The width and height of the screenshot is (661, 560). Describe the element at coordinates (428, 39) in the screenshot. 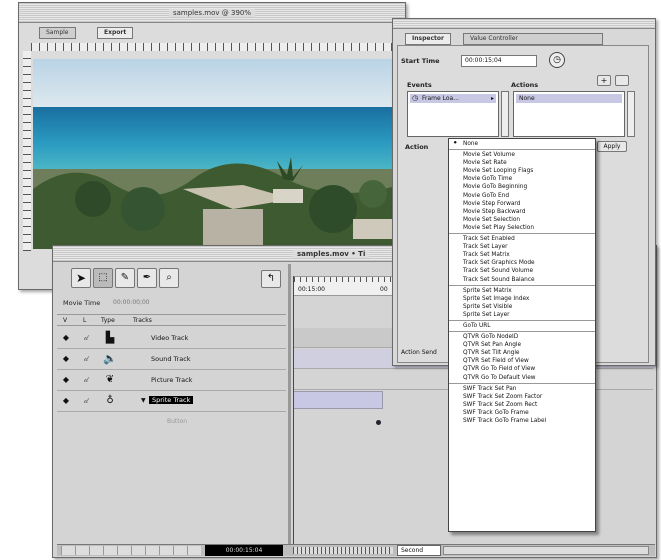

I see `tab-inspector: Inspector` at that location.